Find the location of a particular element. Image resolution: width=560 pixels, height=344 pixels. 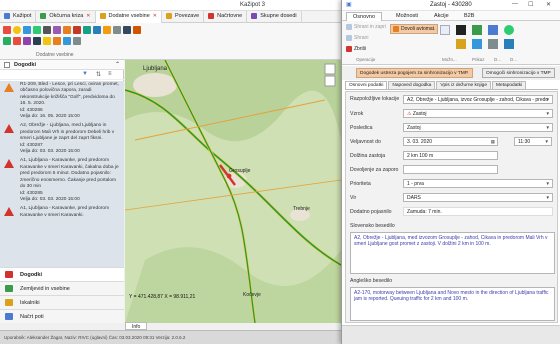

tab-vpis-dezurne-knjige: Vpis iz dežurne knjige is located at coordinates (464, 85).